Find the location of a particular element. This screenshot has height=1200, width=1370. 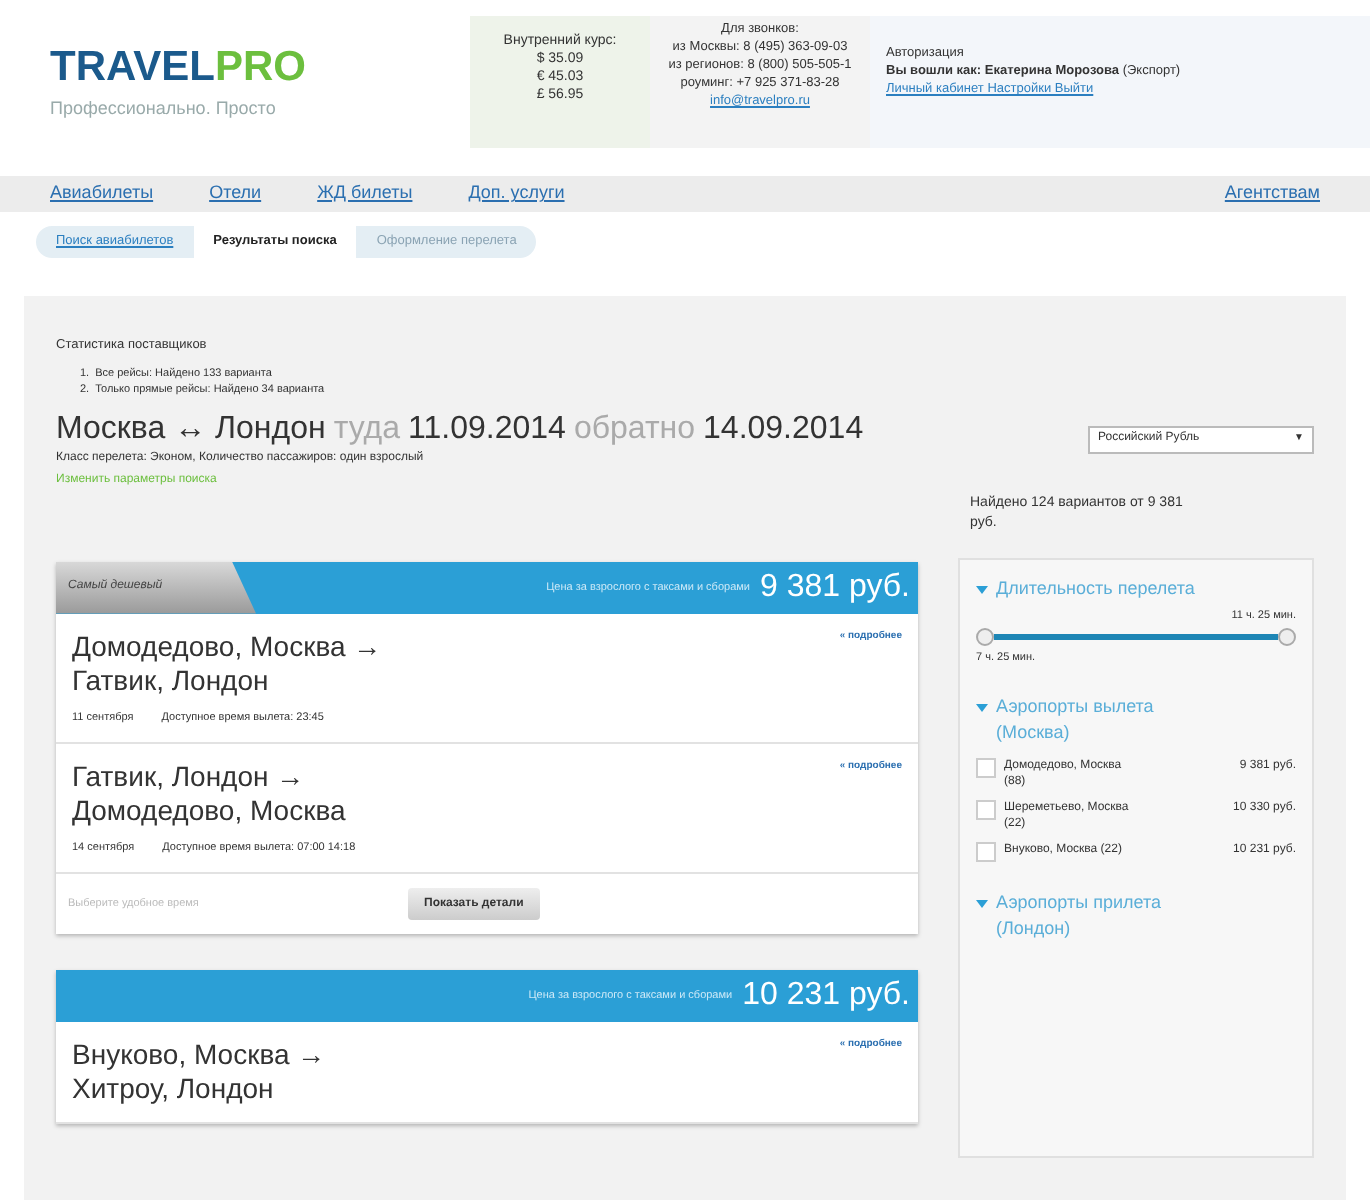

nav-link: ЖД билеты is located at coordinates (365, 194).